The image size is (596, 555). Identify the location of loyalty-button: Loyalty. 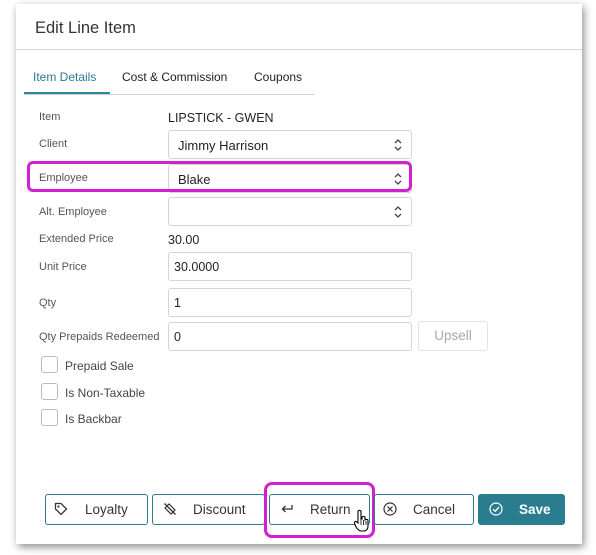
(96, 509).